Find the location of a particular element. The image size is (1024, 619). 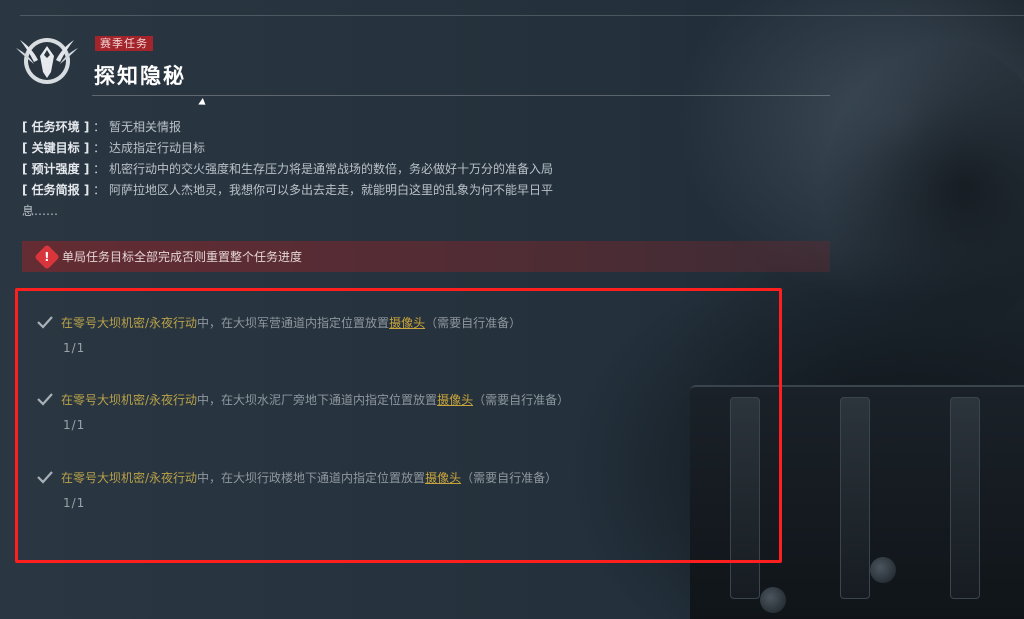

task-location: 中，在大坝军营通道内指定位置放置 is located at coordinates (293, 322).